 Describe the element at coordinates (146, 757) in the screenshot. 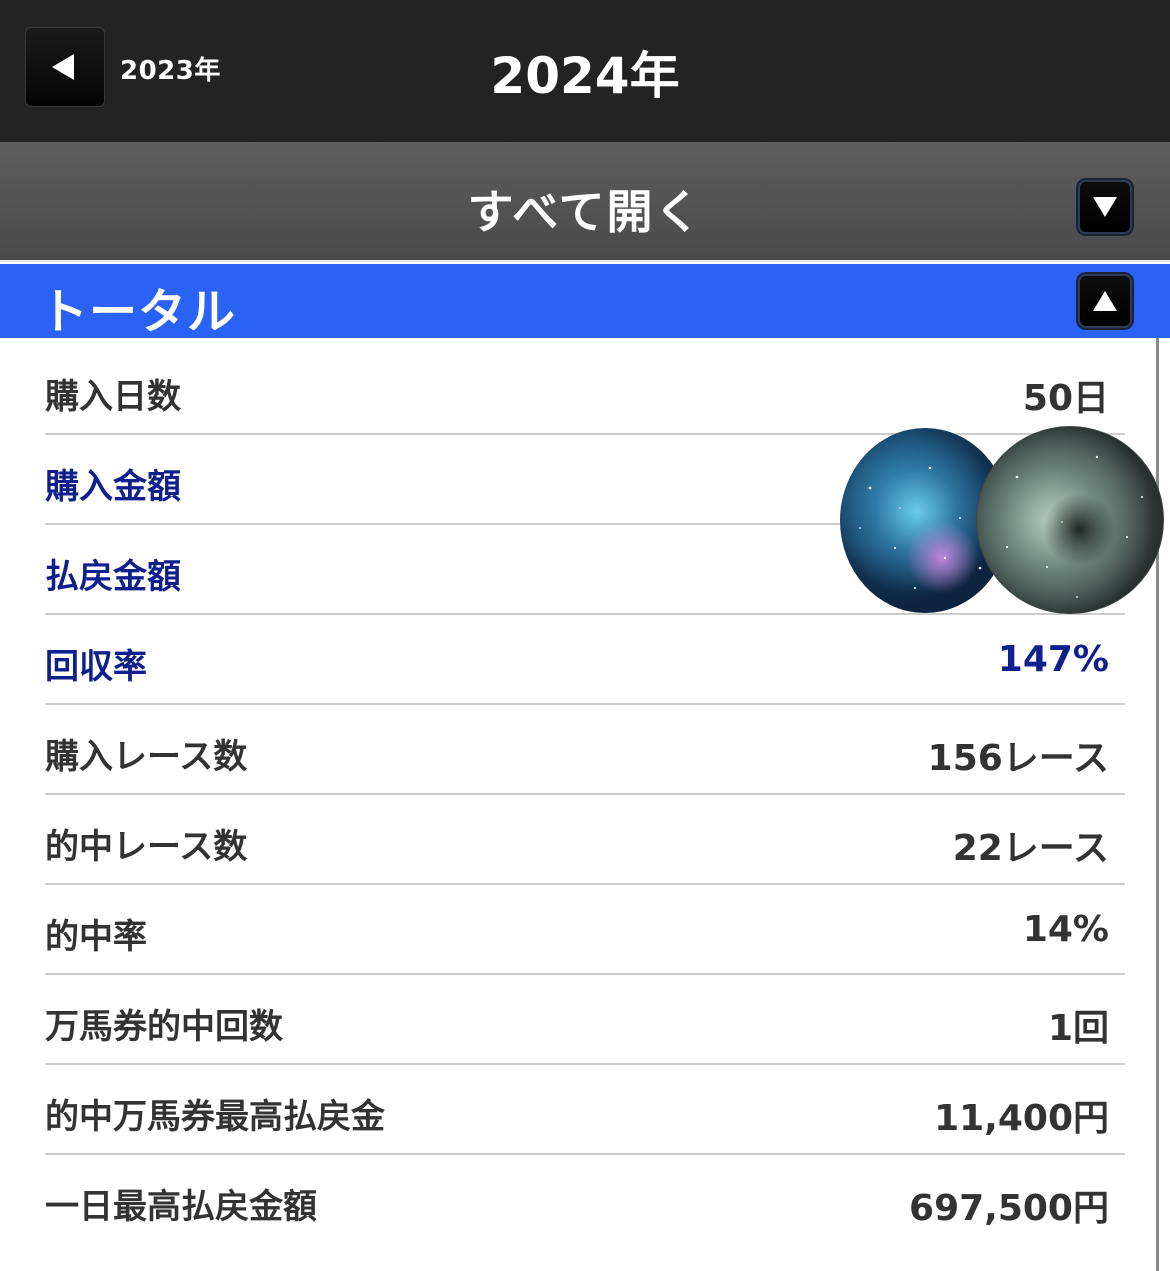

I see `stat-label: 購入レース数` at that location.